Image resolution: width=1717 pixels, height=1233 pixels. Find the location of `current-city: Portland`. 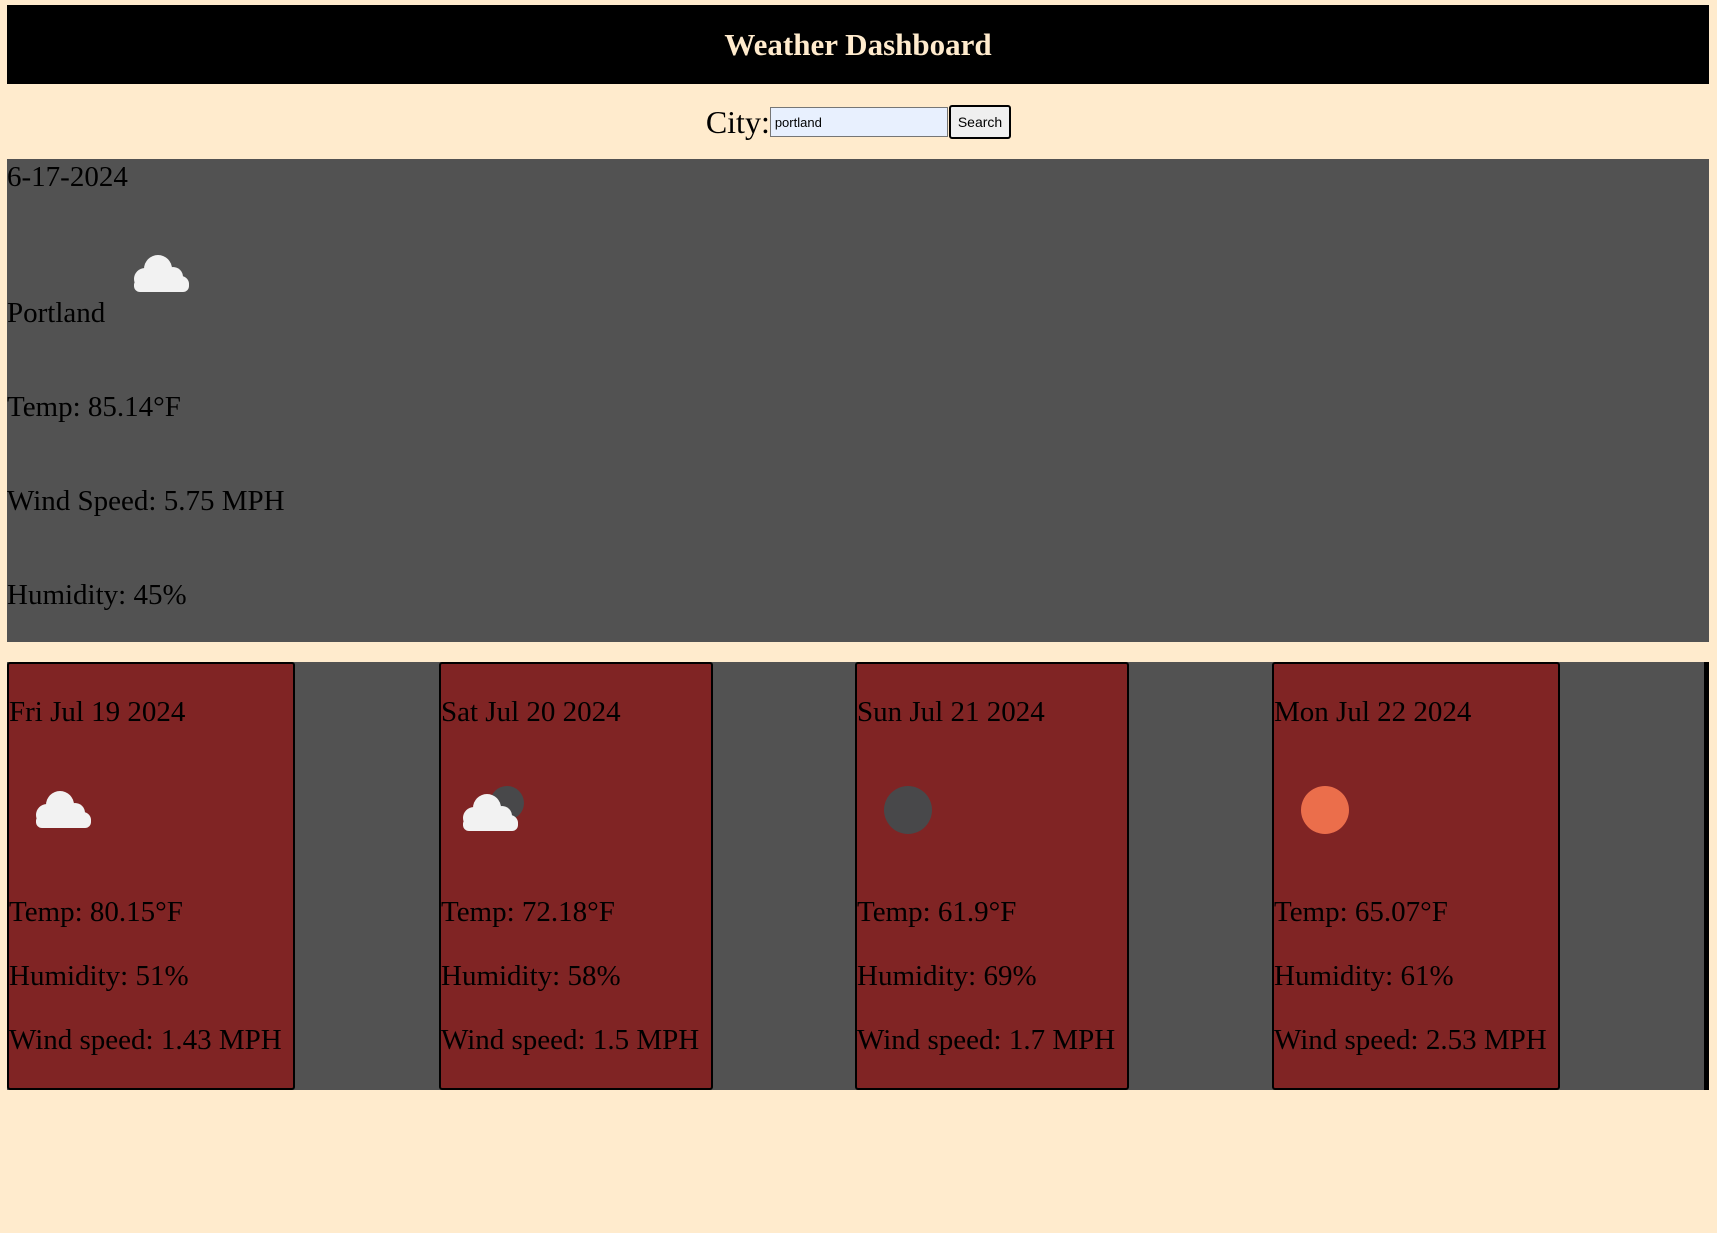

current-city: Portland is located at coordinates (56, 313).